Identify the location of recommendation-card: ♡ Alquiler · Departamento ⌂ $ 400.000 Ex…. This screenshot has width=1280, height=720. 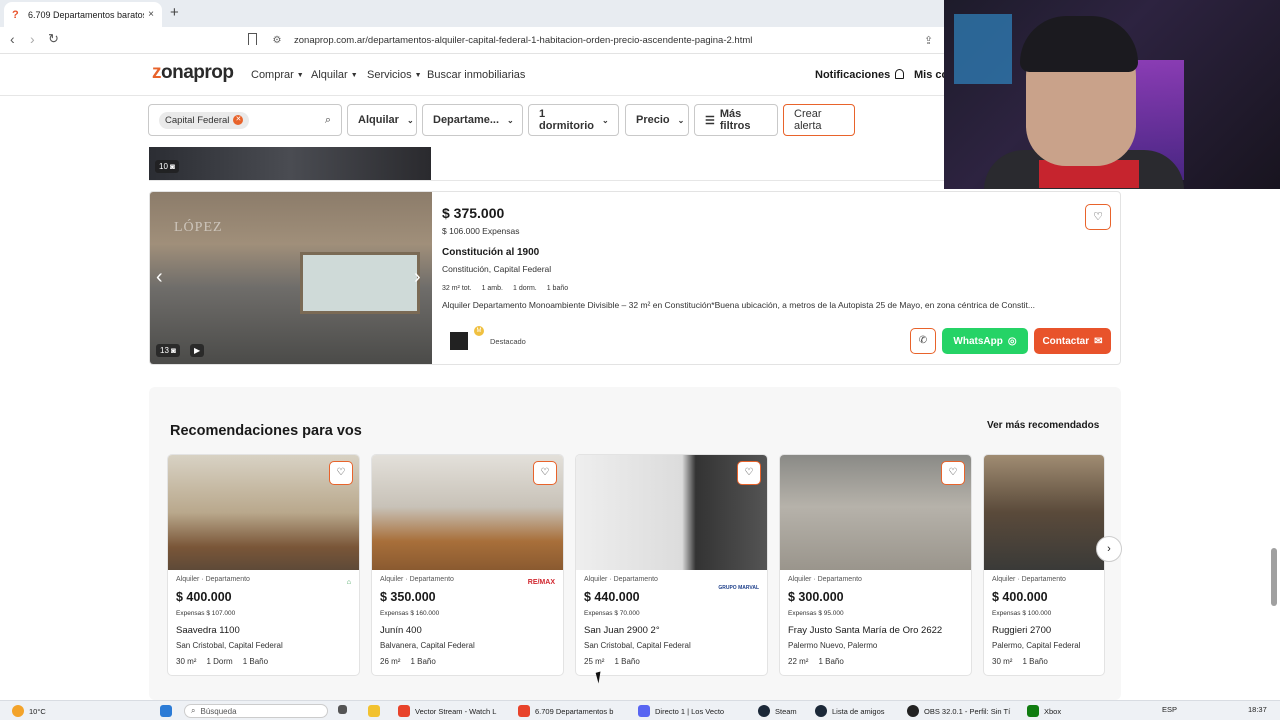
(263, 565).